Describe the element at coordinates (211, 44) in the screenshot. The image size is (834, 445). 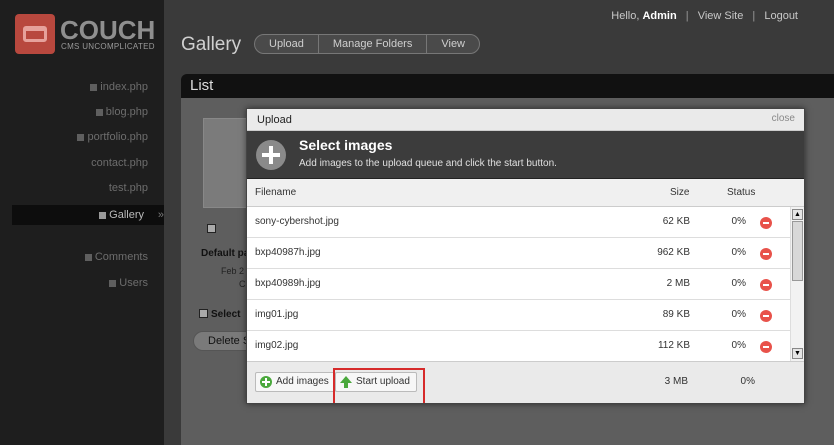
I see `page-title: Gallery` at that location.